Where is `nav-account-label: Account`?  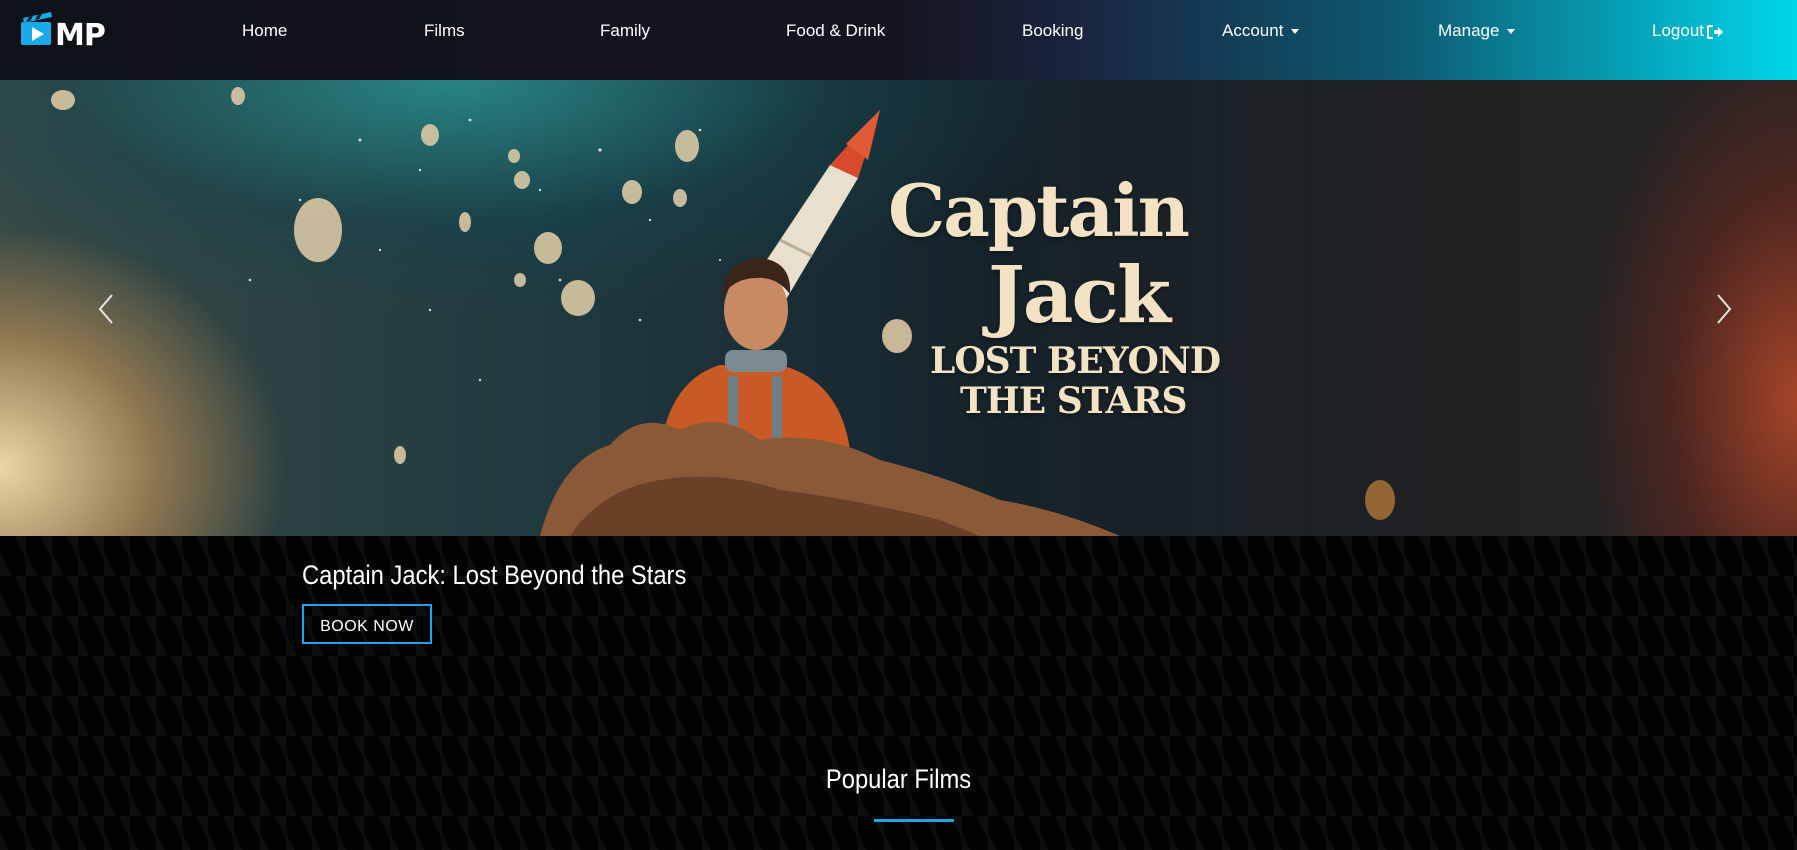 nav-account-label: Account is located at coordinates (1253, 30).